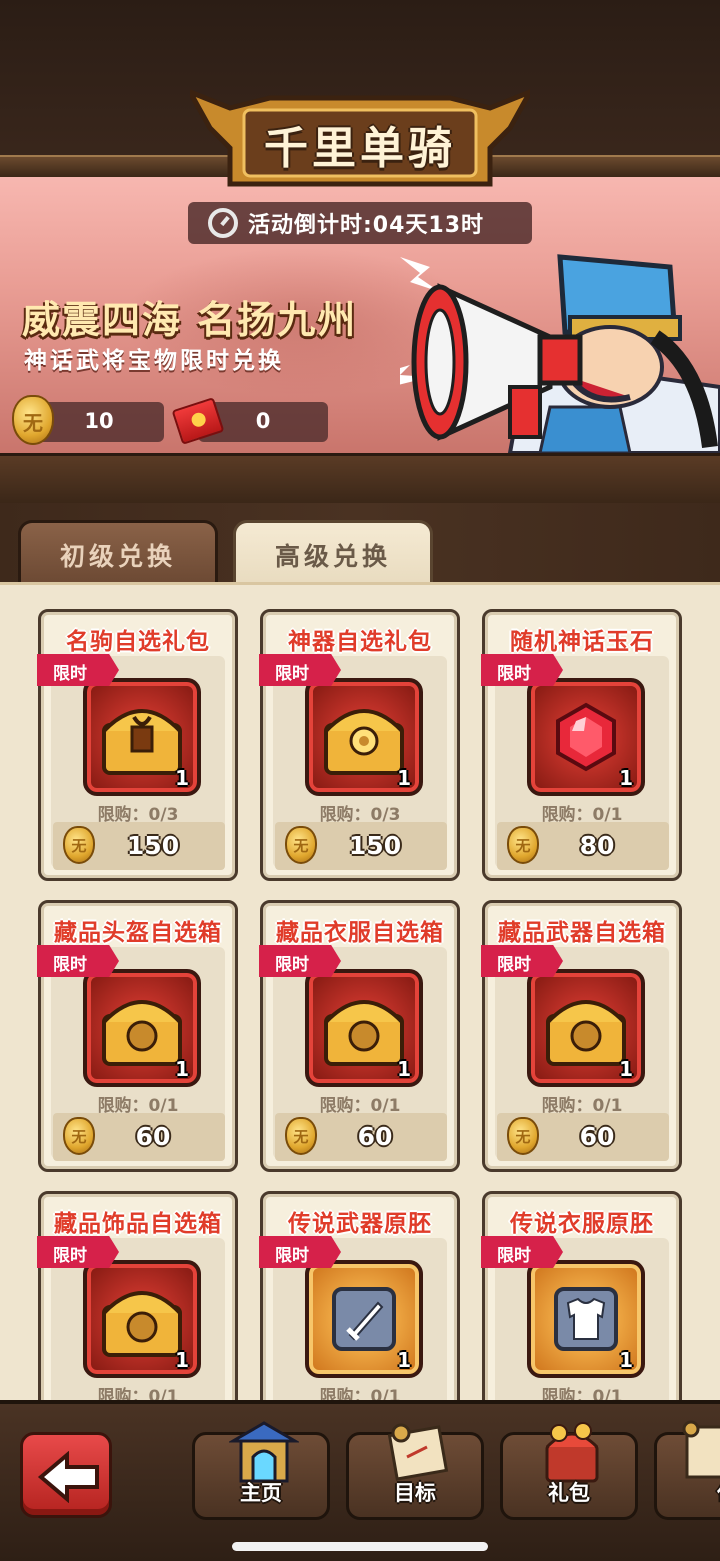  I want to click on nav-home-label: 主页, so click(261, 1493).